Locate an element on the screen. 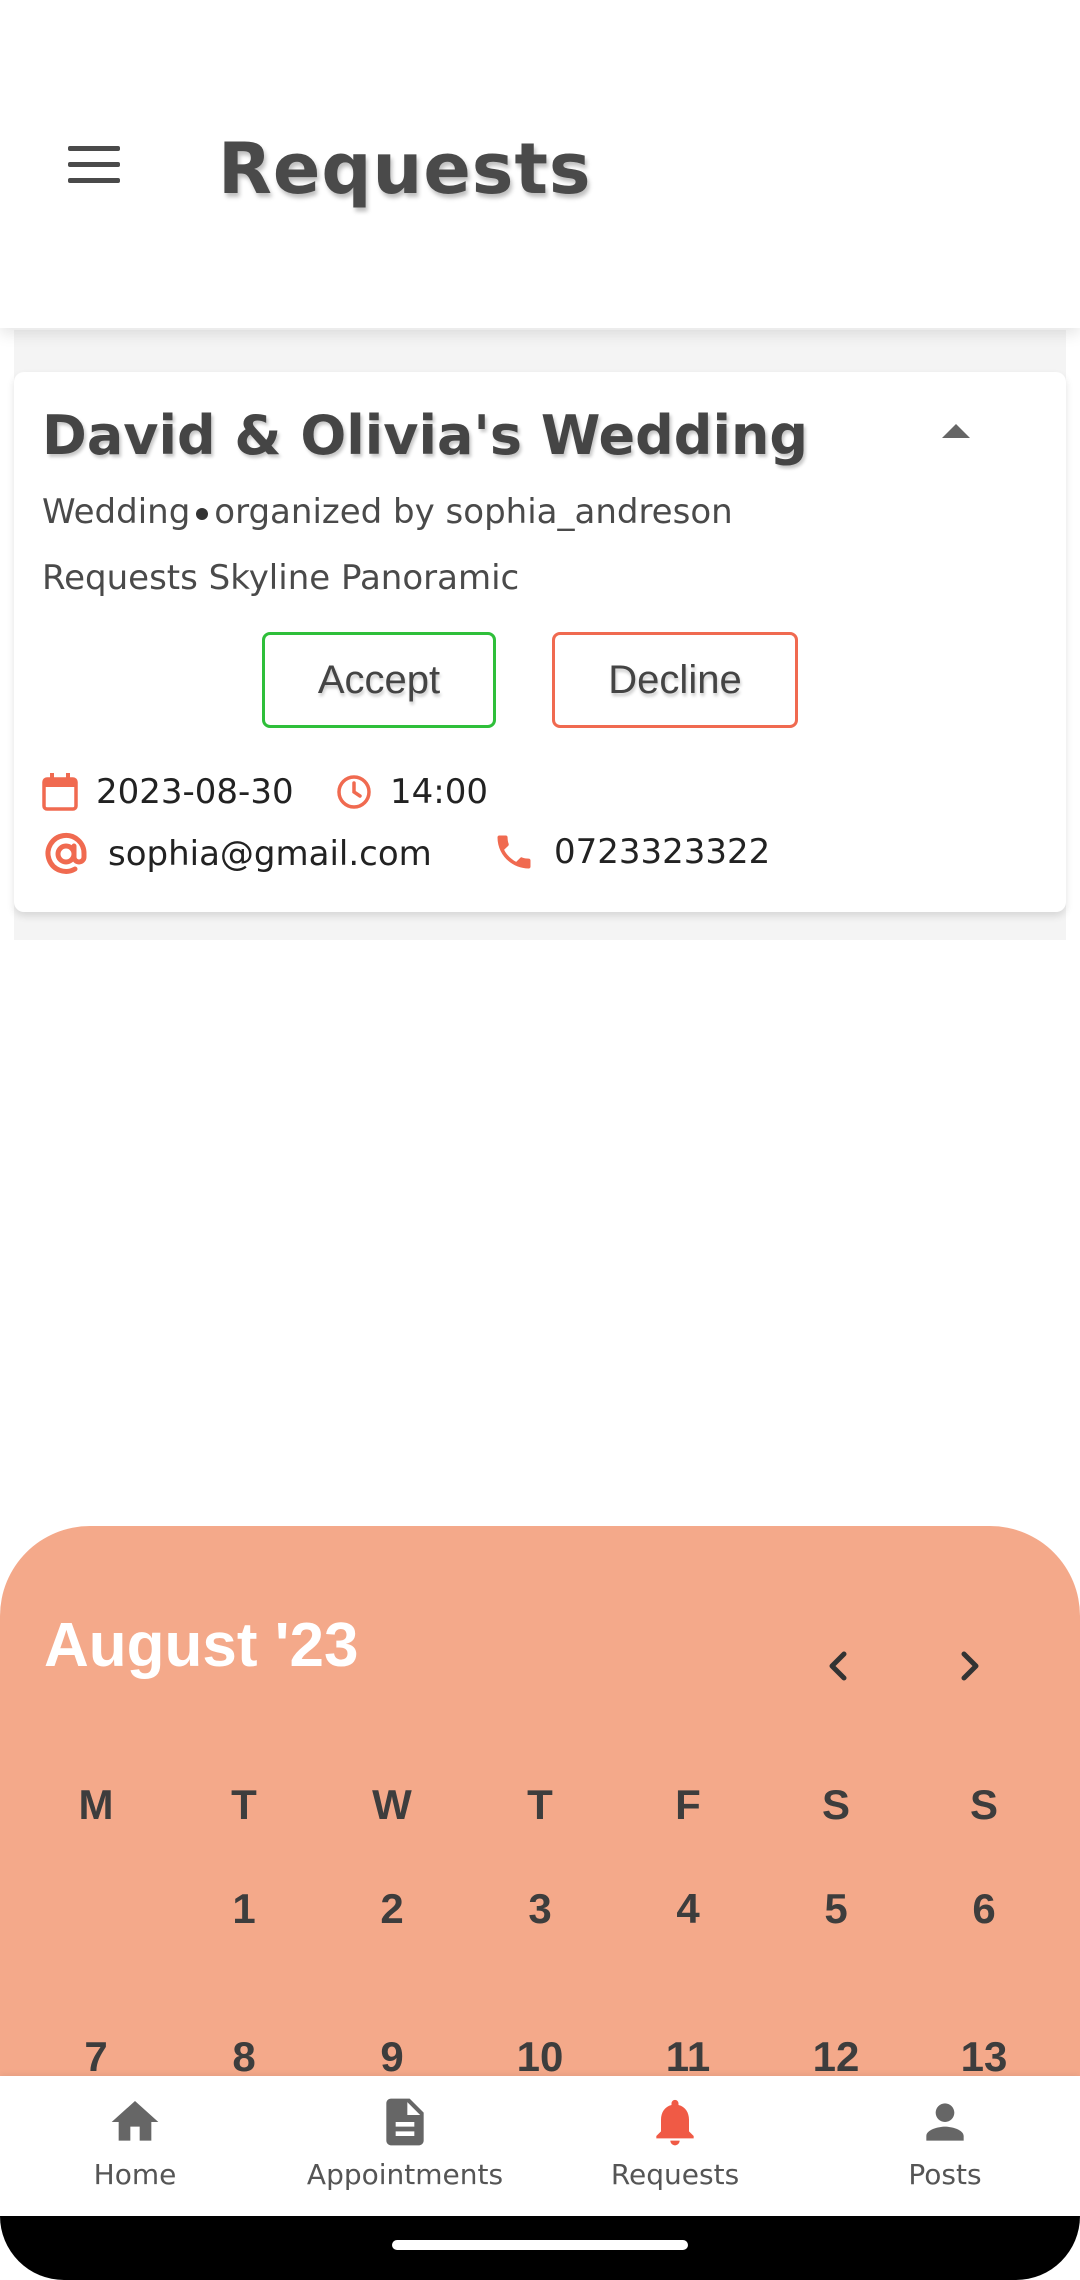  contact-email-text: sophia@gmail.com is located at coordinates (270, 854).